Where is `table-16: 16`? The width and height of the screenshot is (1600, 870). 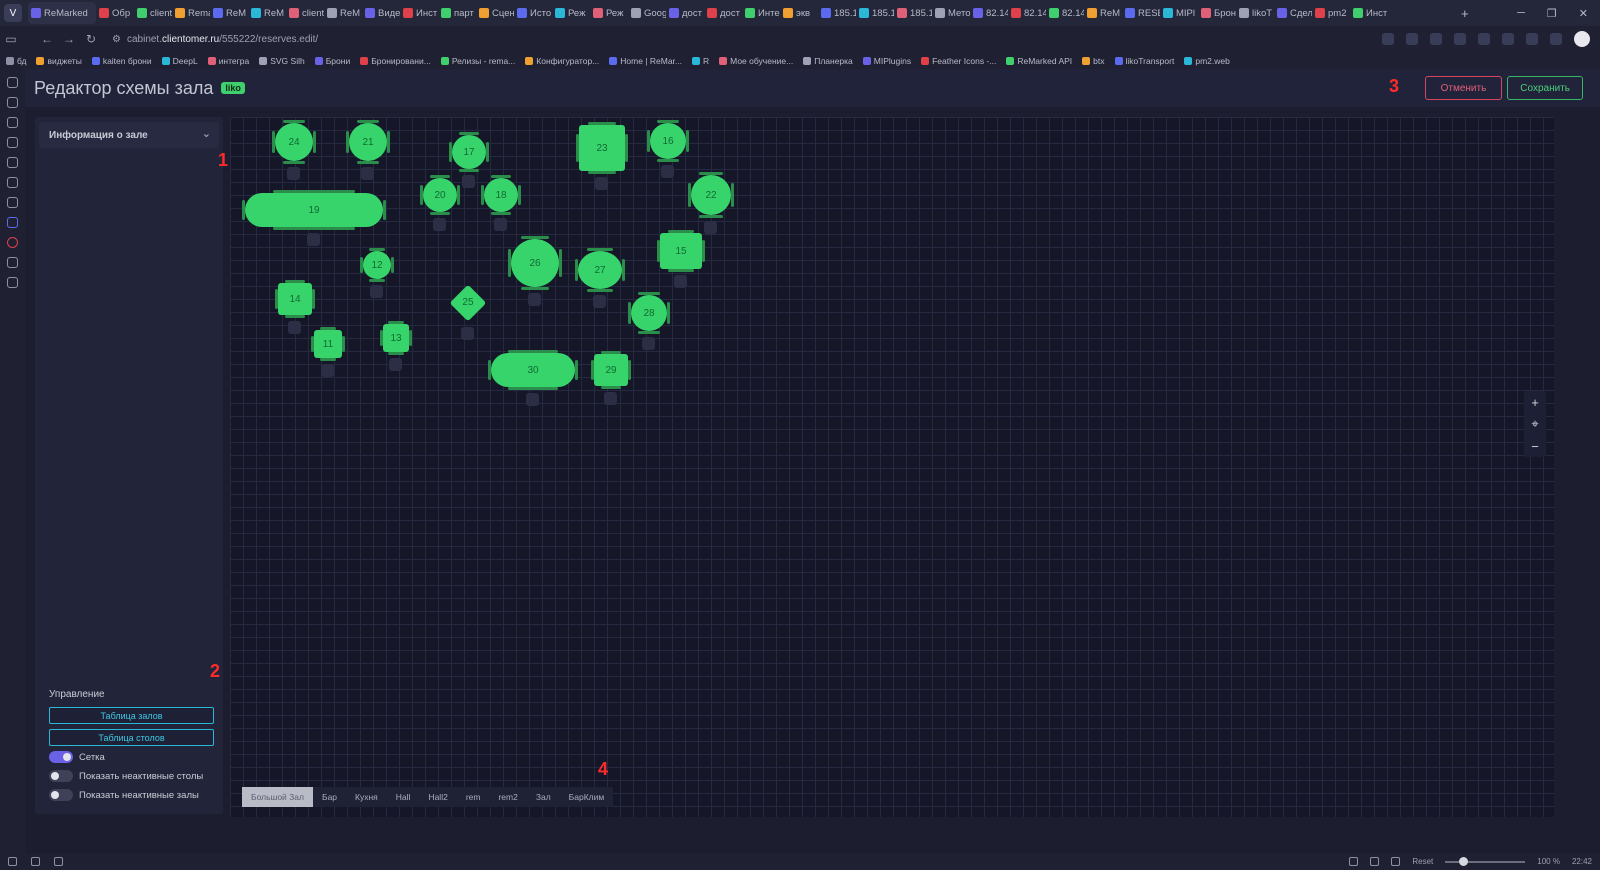
table-16: 16 is located at coordinates (668, 141).